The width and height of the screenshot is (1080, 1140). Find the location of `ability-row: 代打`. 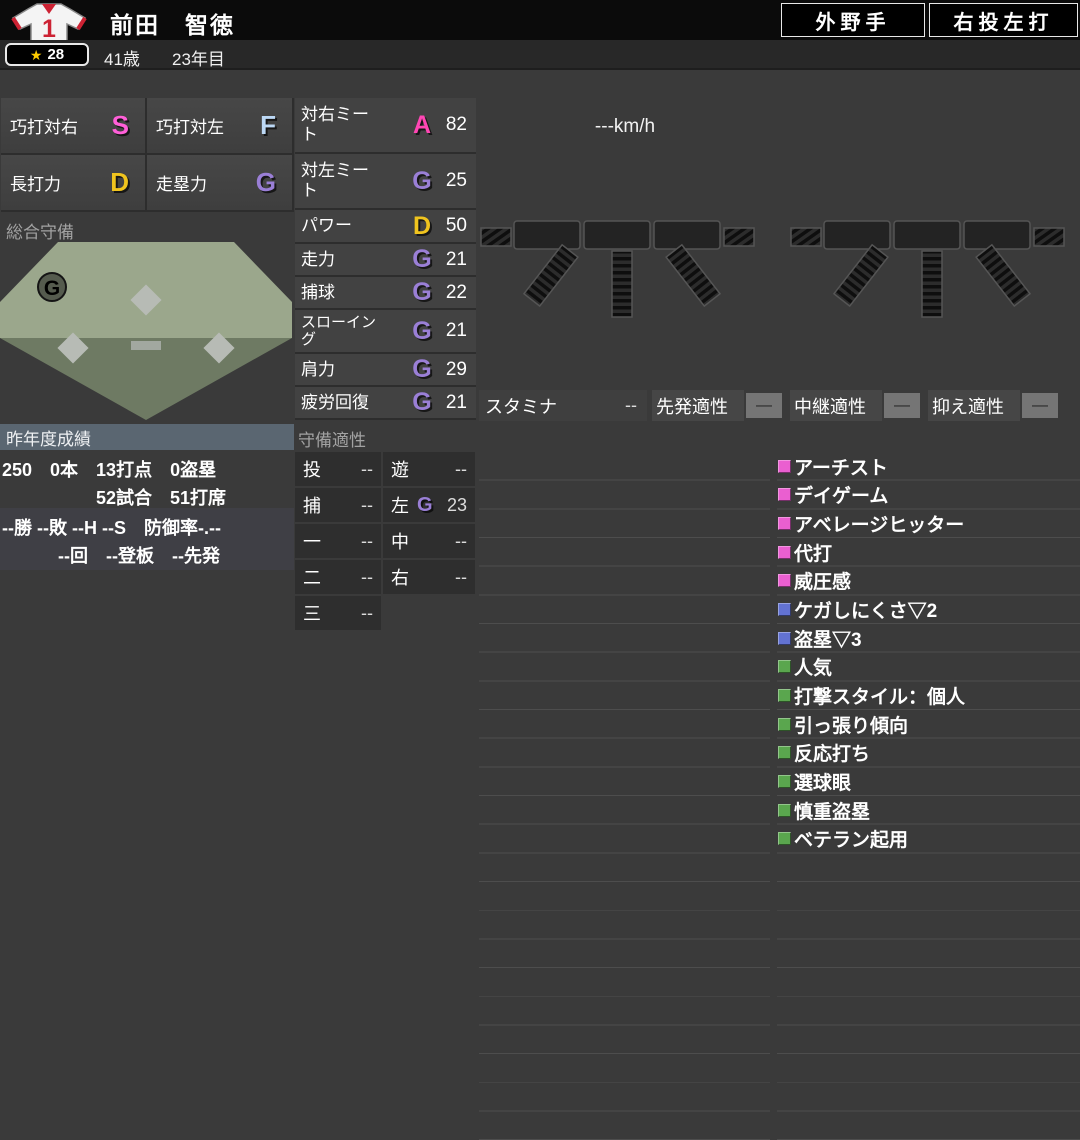

ability-row: 代打 is located at coordinates (928, 552).